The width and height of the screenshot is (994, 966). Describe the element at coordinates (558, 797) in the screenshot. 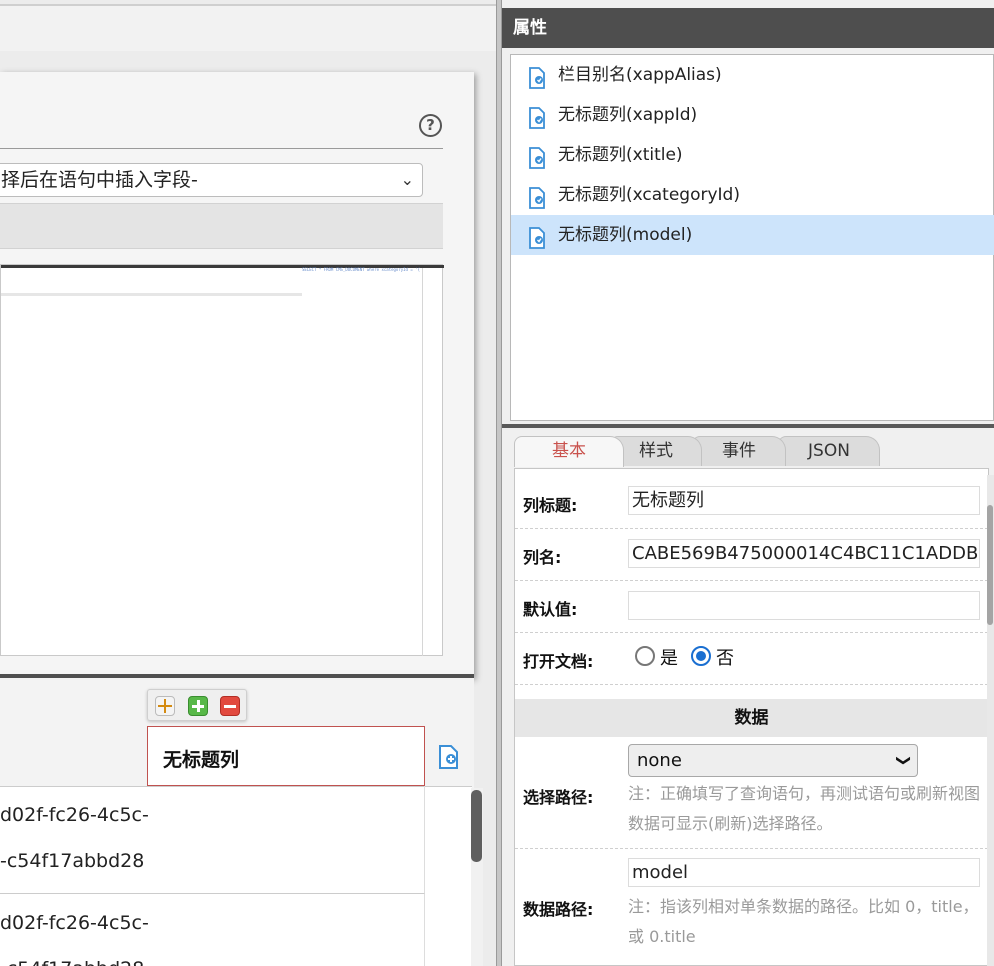

I see `select-path-label: 选择路径:` at that location.